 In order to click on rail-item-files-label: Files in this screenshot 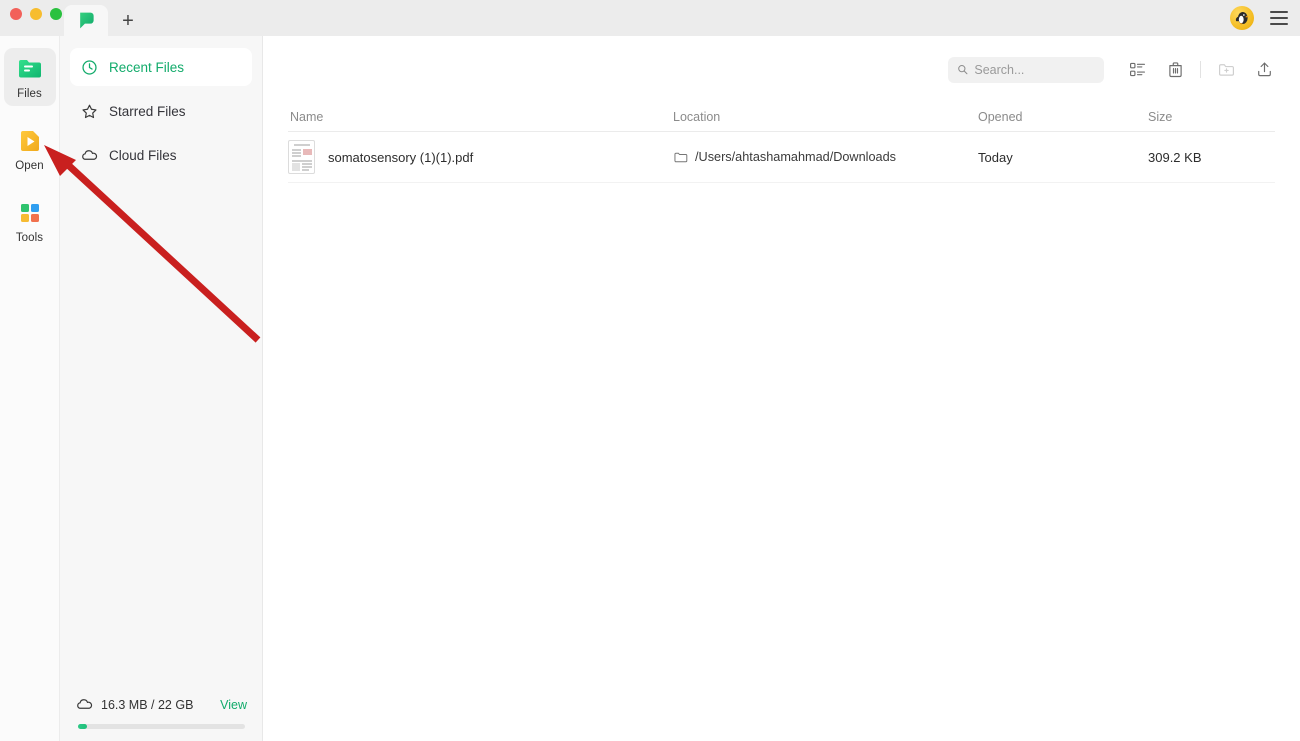, I will do `click(29, 94)`.